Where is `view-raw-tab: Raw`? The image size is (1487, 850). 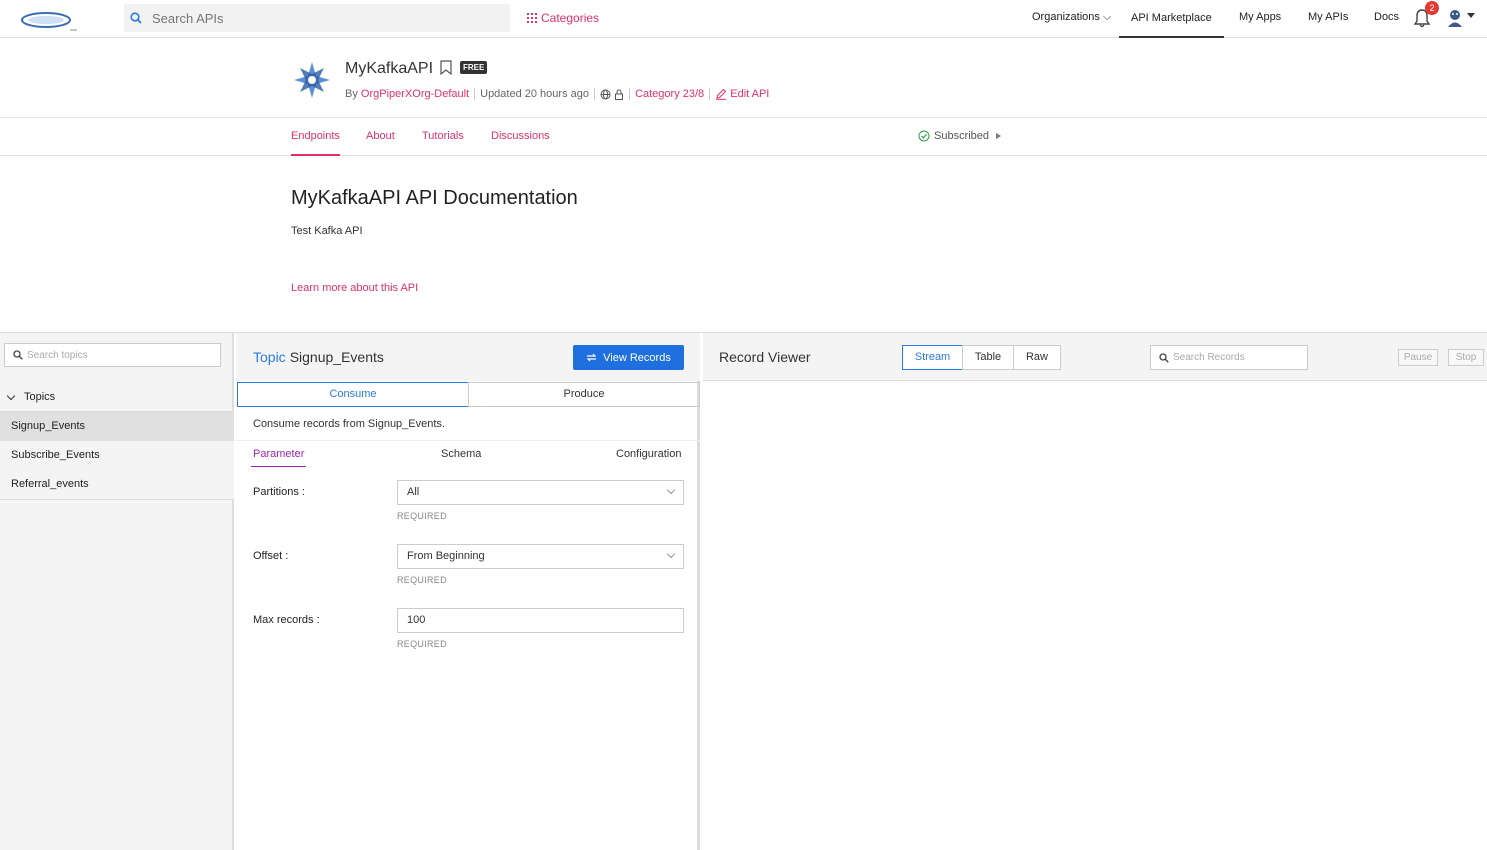 view-raw-tab: Raw is located at coordinates (1037, 357).